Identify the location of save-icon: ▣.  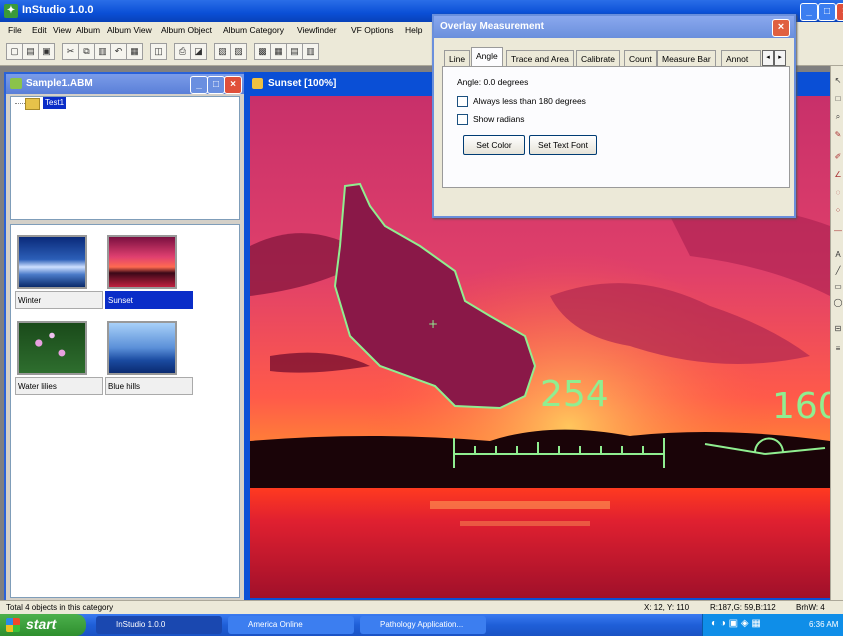
(46, 51).